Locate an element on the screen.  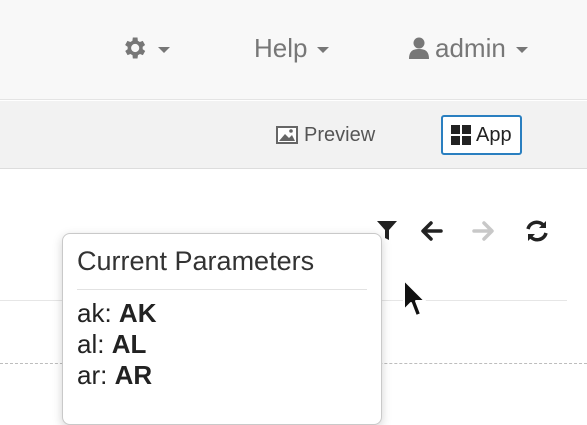
app-label: App is located at coordinates (494, 134).